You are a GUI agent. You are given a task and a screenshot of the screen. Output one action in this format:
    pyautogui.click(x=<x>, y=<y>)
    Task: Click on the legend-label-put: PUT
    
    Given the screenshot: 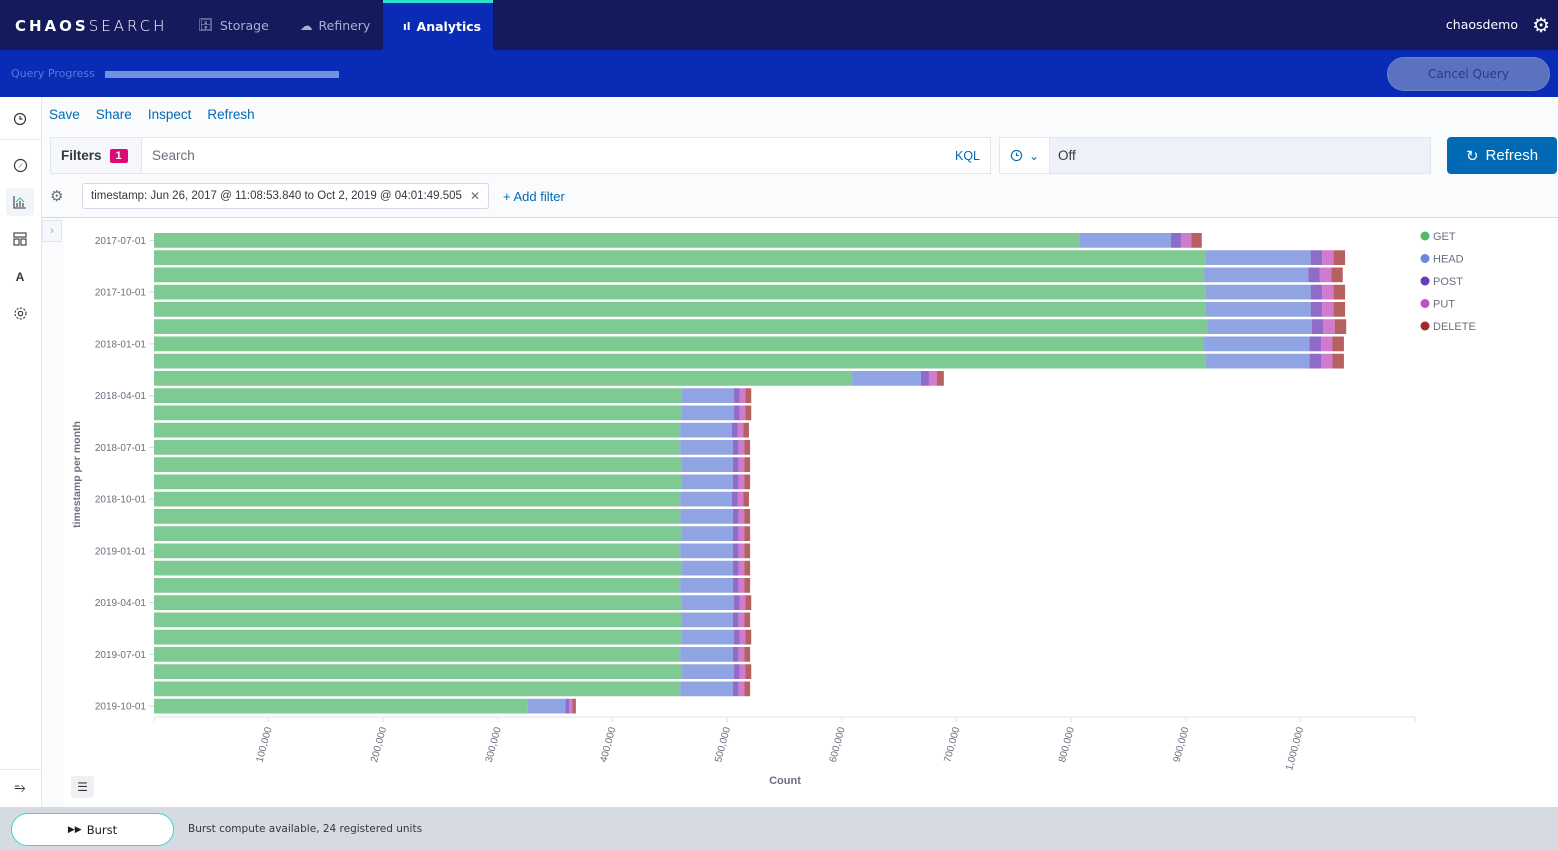 What is the action you would take?
    pyautogui.click(x=1444, y=305)
    